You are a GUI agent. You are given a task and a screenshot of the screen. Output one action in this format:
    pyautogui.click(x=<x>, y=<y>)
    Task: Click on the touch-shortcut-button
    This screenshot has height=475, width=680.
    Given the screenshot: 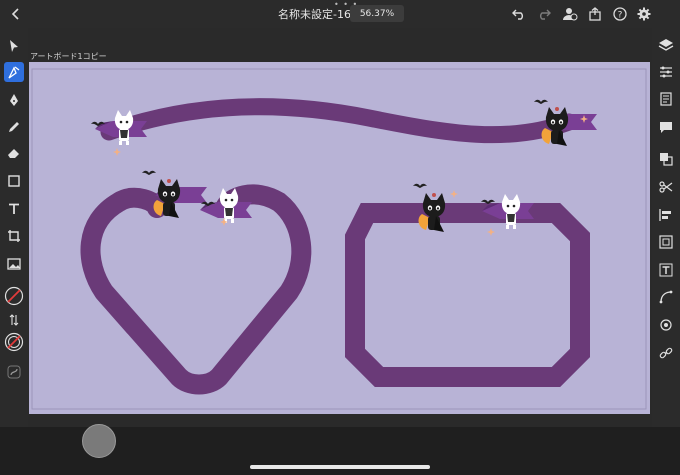 What is the action you would take?
    pyautogui.click(x=99, y=441)
    